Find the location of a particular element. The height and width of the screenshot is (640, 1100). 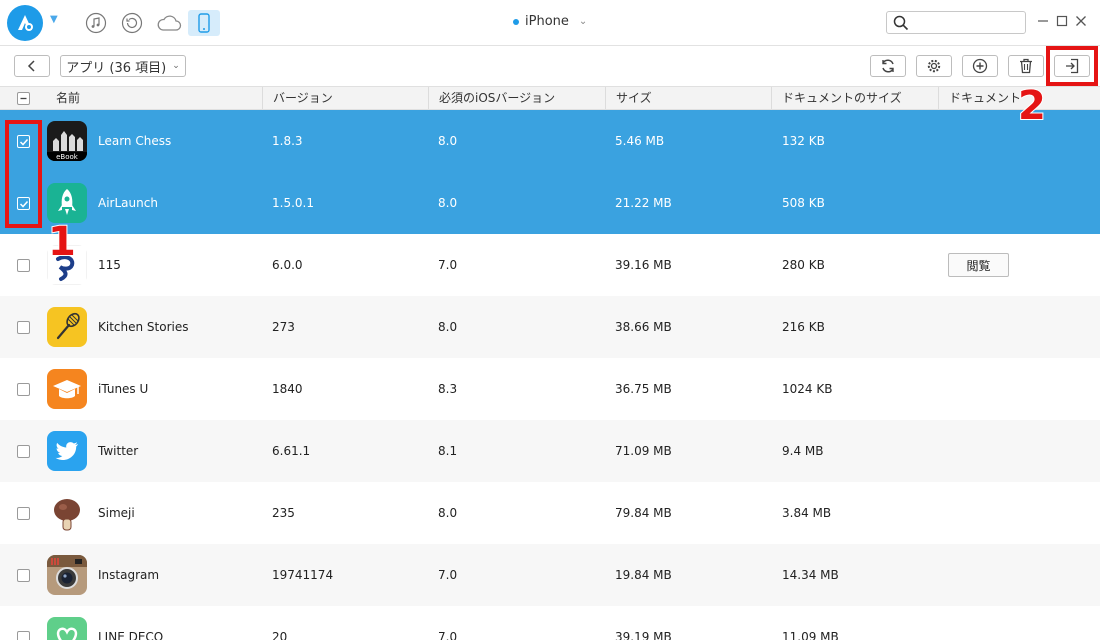

select-all-checkbox is located at coordinates (23, 98).